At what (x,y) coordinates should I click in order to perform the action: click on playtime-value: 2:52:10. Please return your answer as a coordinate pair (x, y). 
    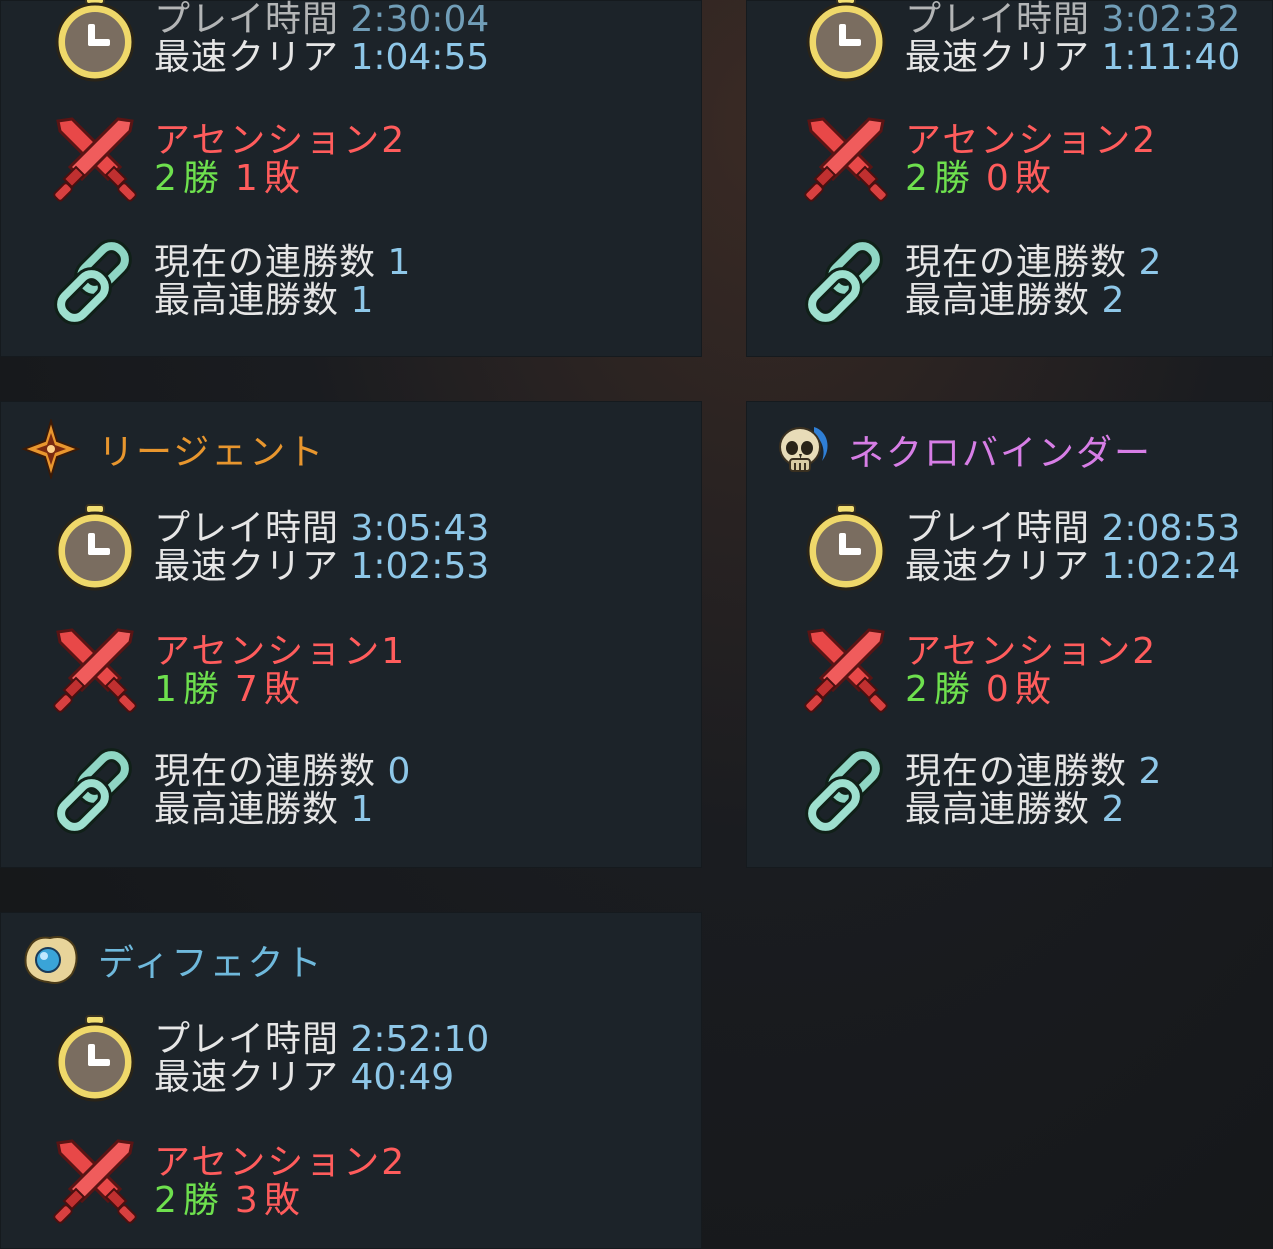
    Looking at the image, I should click on (420, 1039).